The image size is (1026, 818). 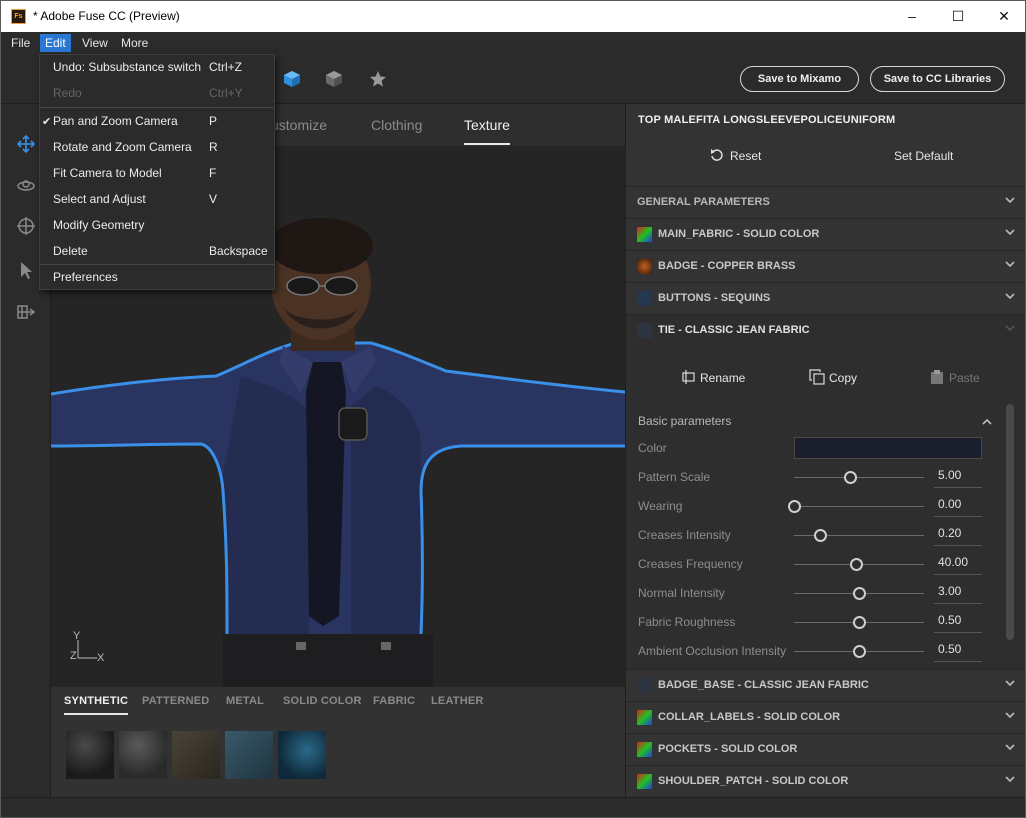 What do you see at coordinates (292, 79) in the screenshot?
I see `cube-solid-icon` at bounding box center [292, 79].